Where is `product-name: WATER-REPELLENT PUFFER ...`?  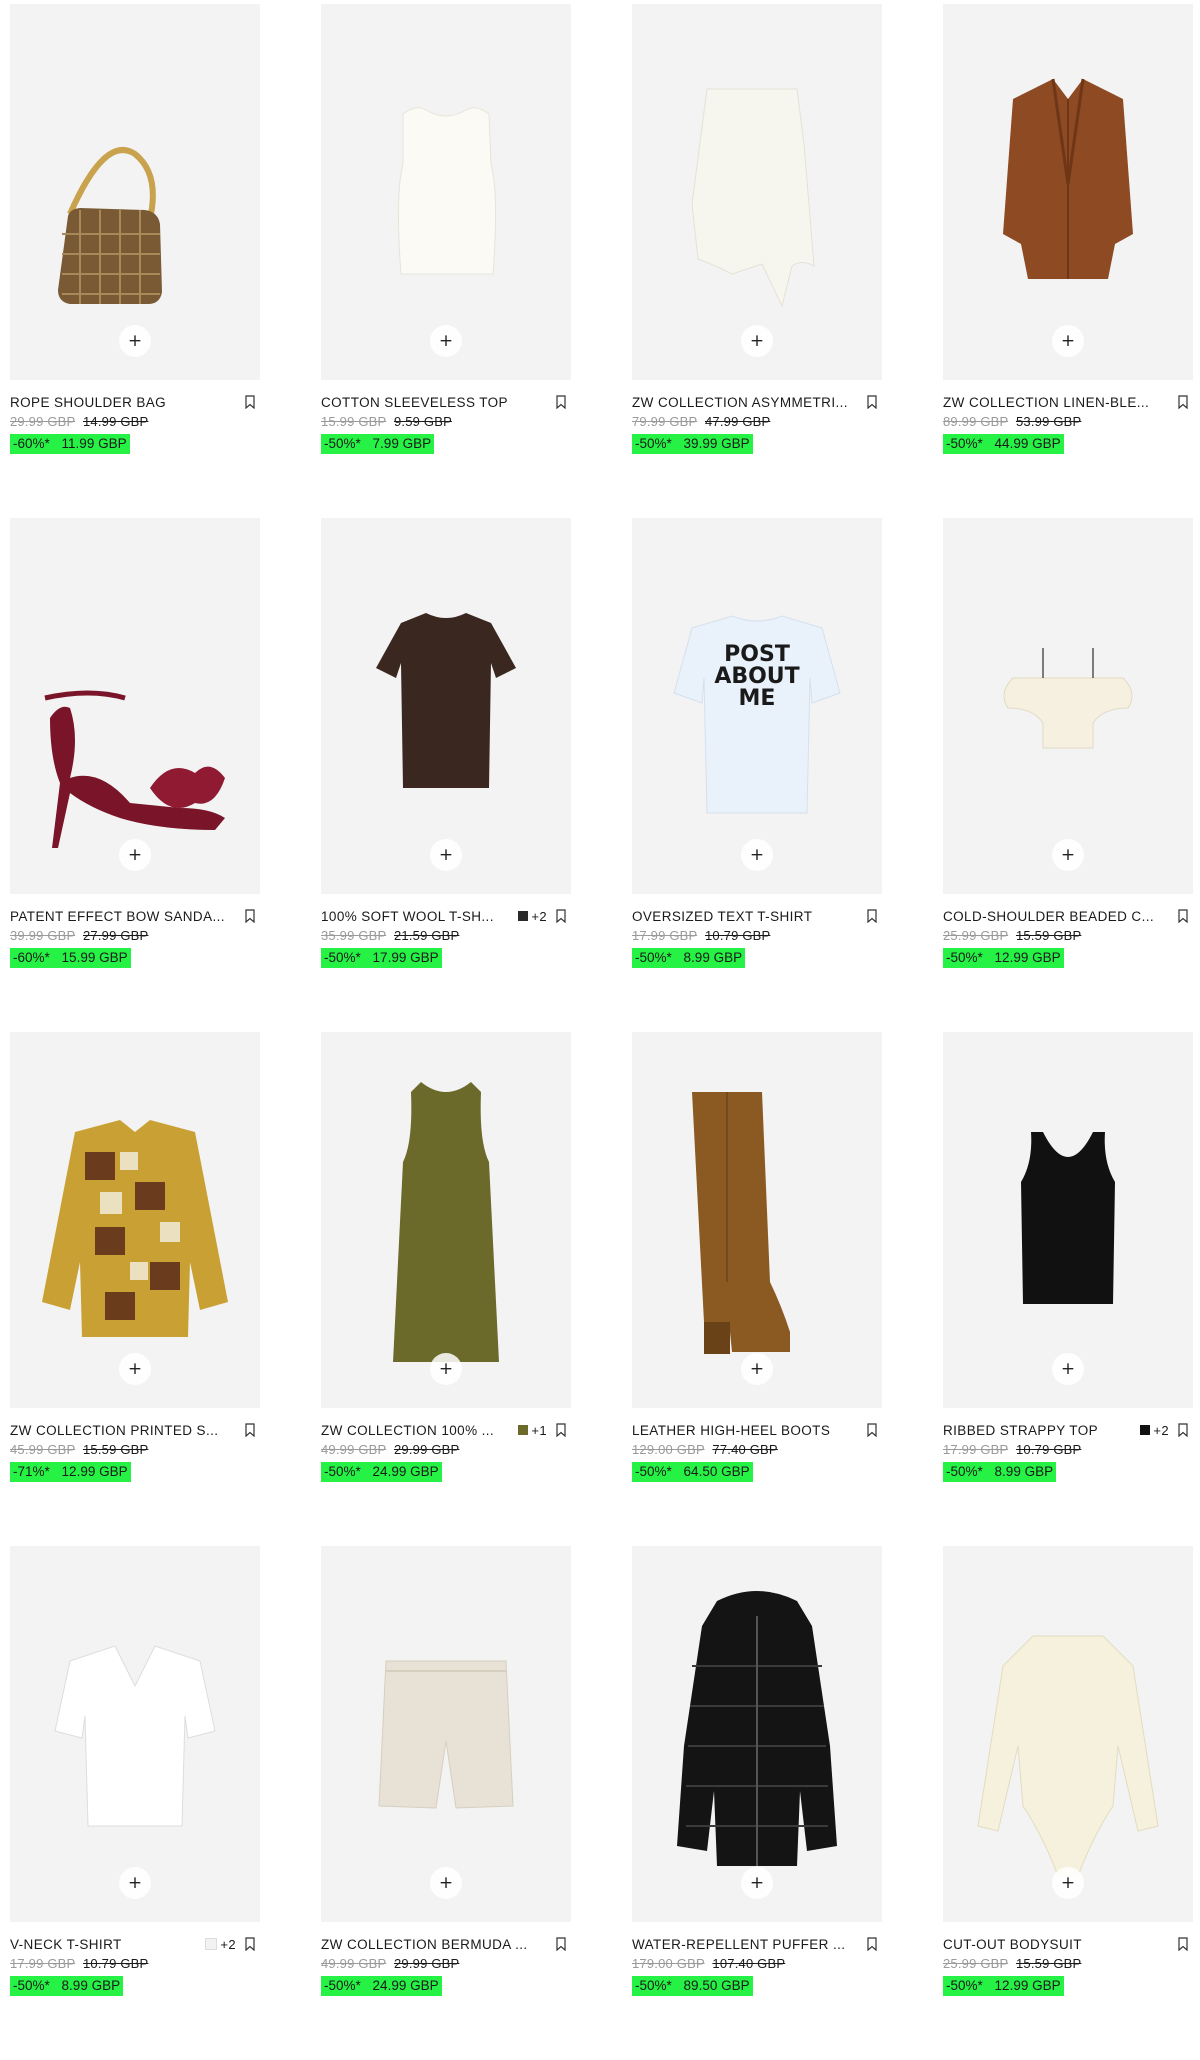
product-name: WATER-REPELLENT PUFFER ... is located at coordinates (749, 1944).